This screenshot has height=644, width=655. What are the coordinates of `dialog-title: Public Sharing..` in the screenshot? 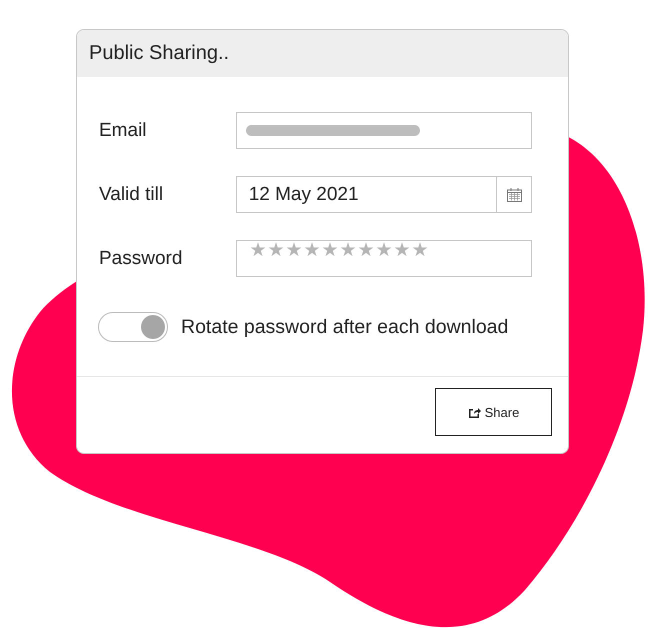 It's located at (322, 53).